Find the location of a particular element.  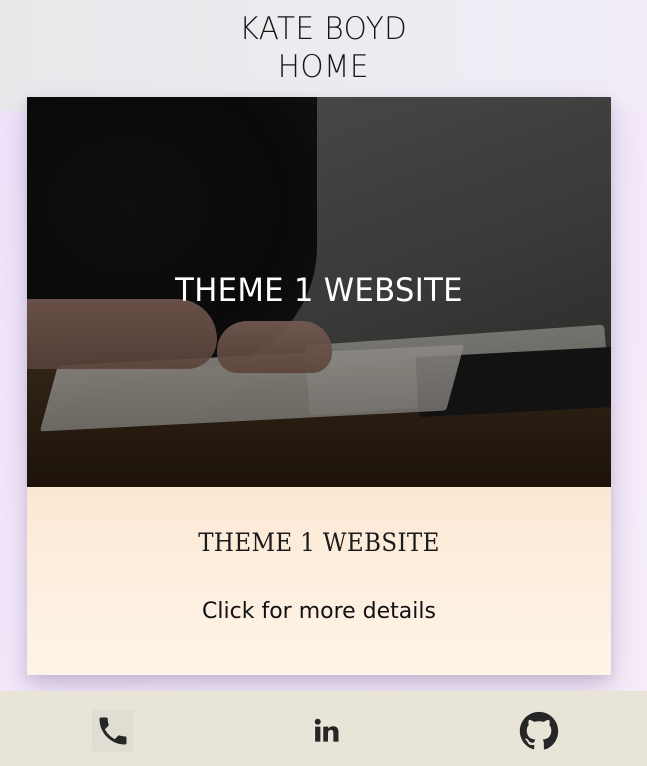

github-icon-glyph is located at coordinates (539, 730).